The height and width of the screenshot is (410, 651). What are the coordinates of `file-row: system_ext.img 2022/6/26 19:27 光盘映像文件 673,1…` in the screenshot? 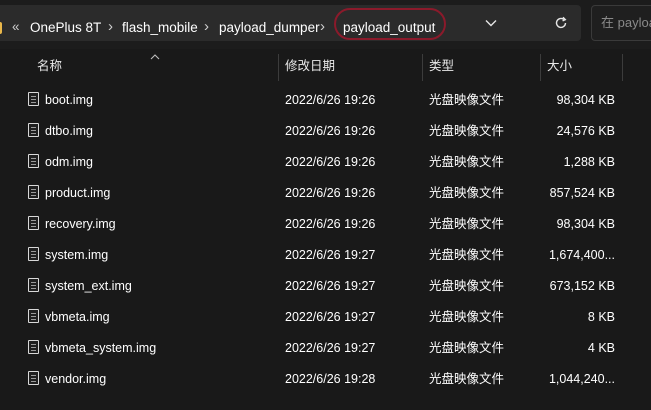 It's located at (325, 286).